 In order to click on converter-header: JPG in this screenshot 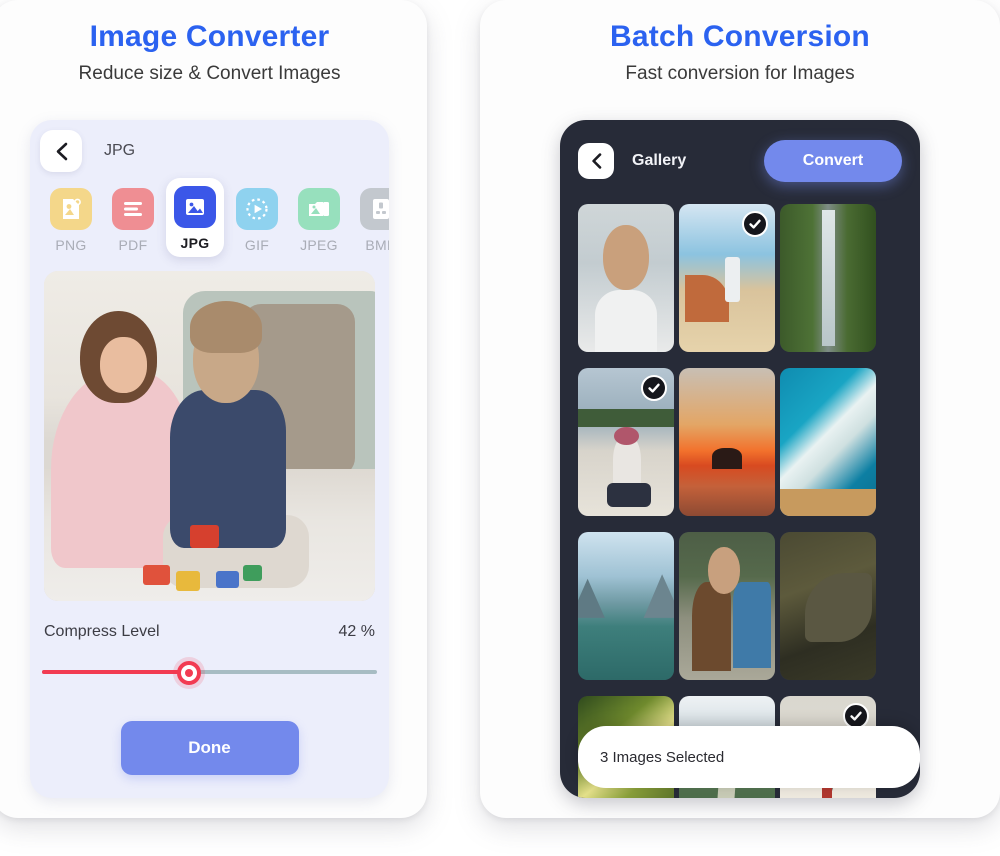, I will do `click(209, 151)`.